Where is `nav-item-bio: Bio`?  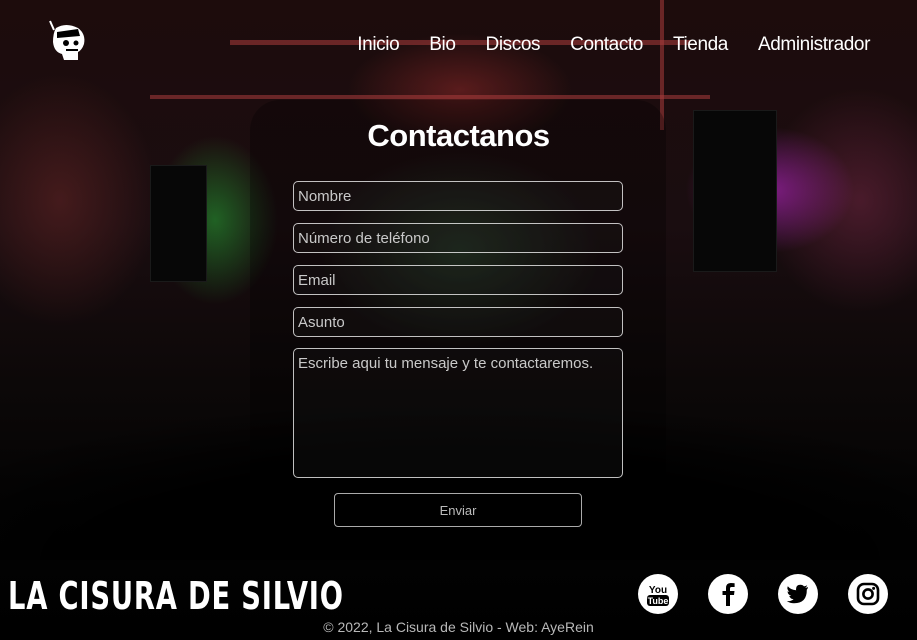
nav-item-bio: Bio is located at coordinates (442, 45).